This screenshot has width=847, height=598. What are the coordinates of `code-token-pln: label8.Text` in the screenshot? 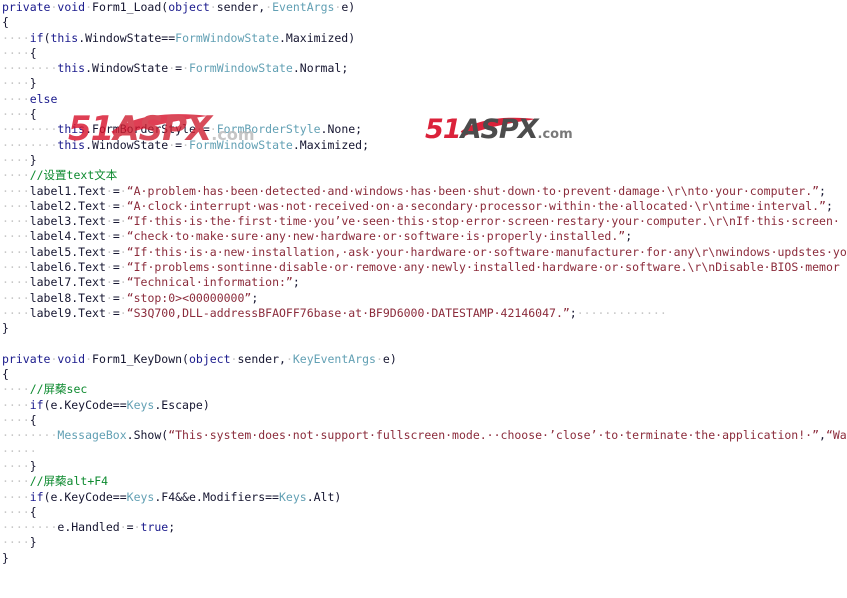 It's located at (67, 297).